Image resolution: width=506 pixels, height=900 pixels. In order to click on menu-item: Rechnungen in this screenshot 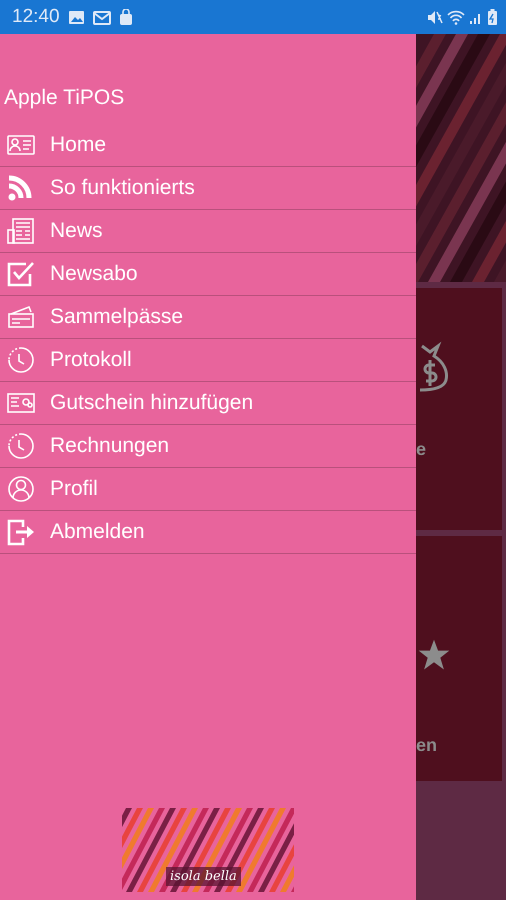, I will do `click(208, 446)`.